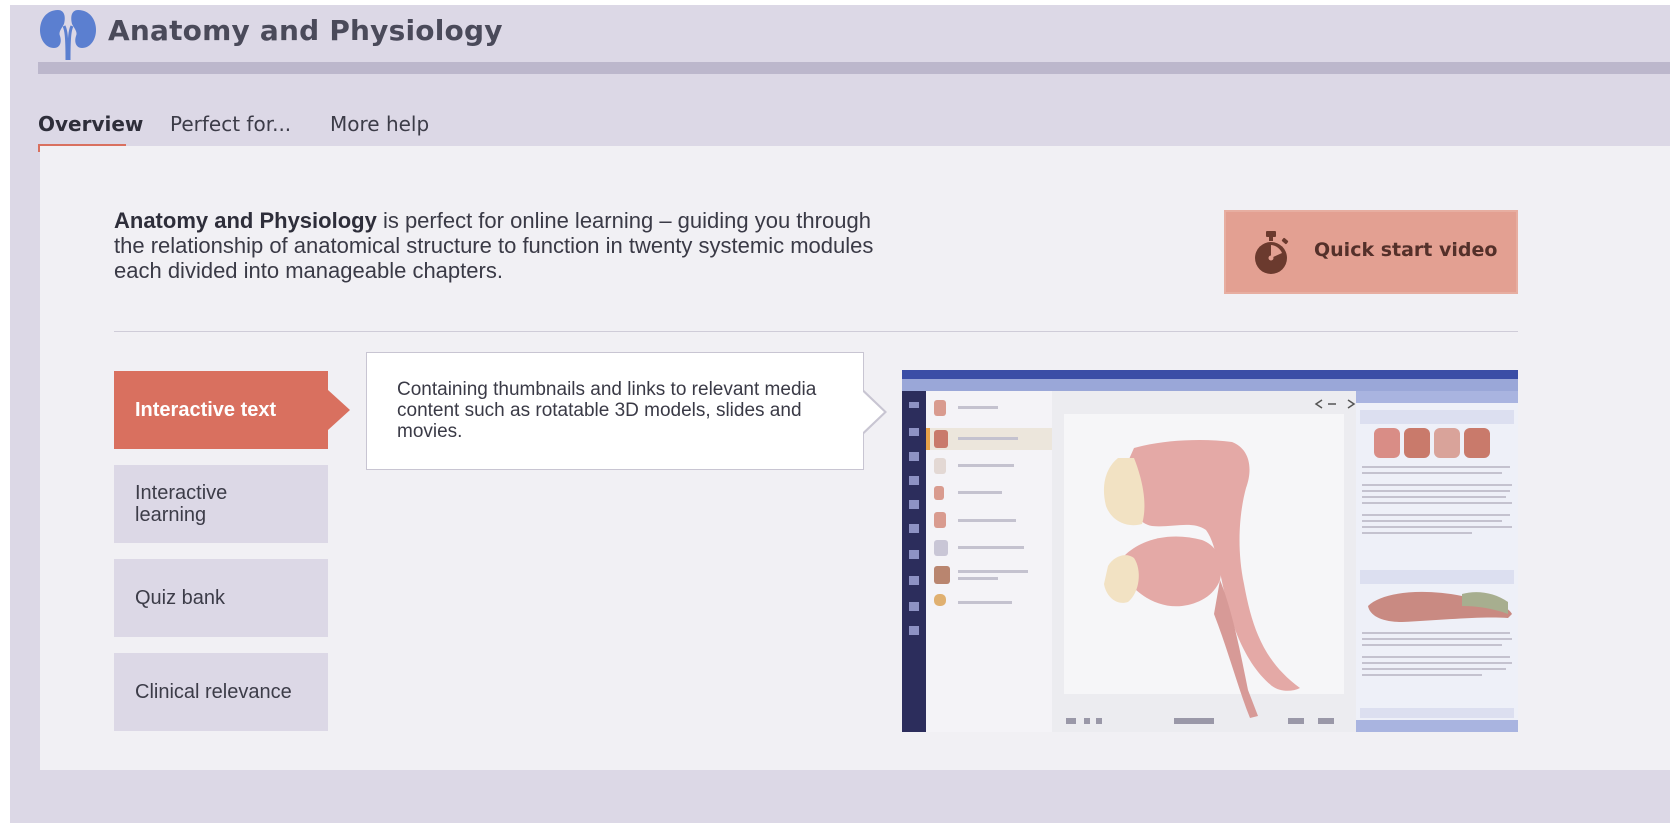  Describe the element at coordinates (873, 412) in the screenshot. I see `callout-pointer` at that location.